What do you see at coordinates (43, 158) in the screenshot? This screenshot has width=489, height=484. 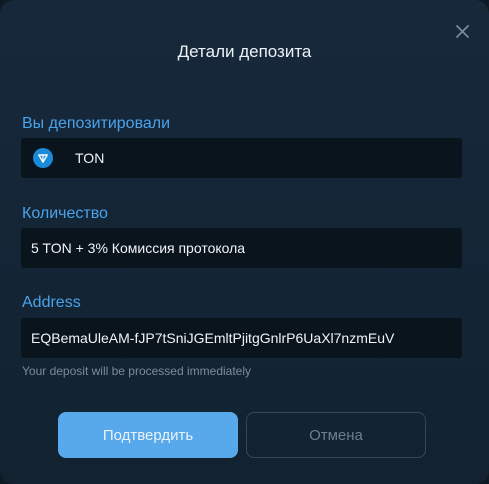 I see `ton-coin-icon` at bounding box center [43, 158].